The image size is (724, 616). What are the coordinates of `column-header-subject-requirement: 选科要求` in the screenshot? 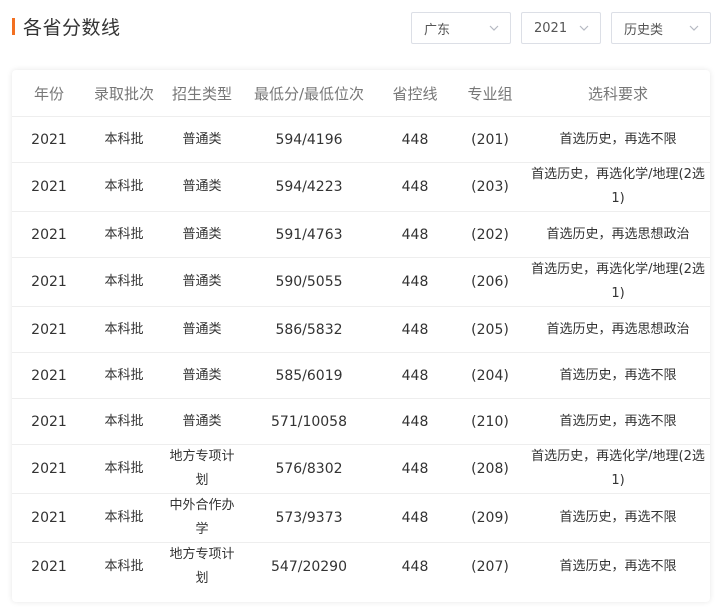 It's located at (618, 93).